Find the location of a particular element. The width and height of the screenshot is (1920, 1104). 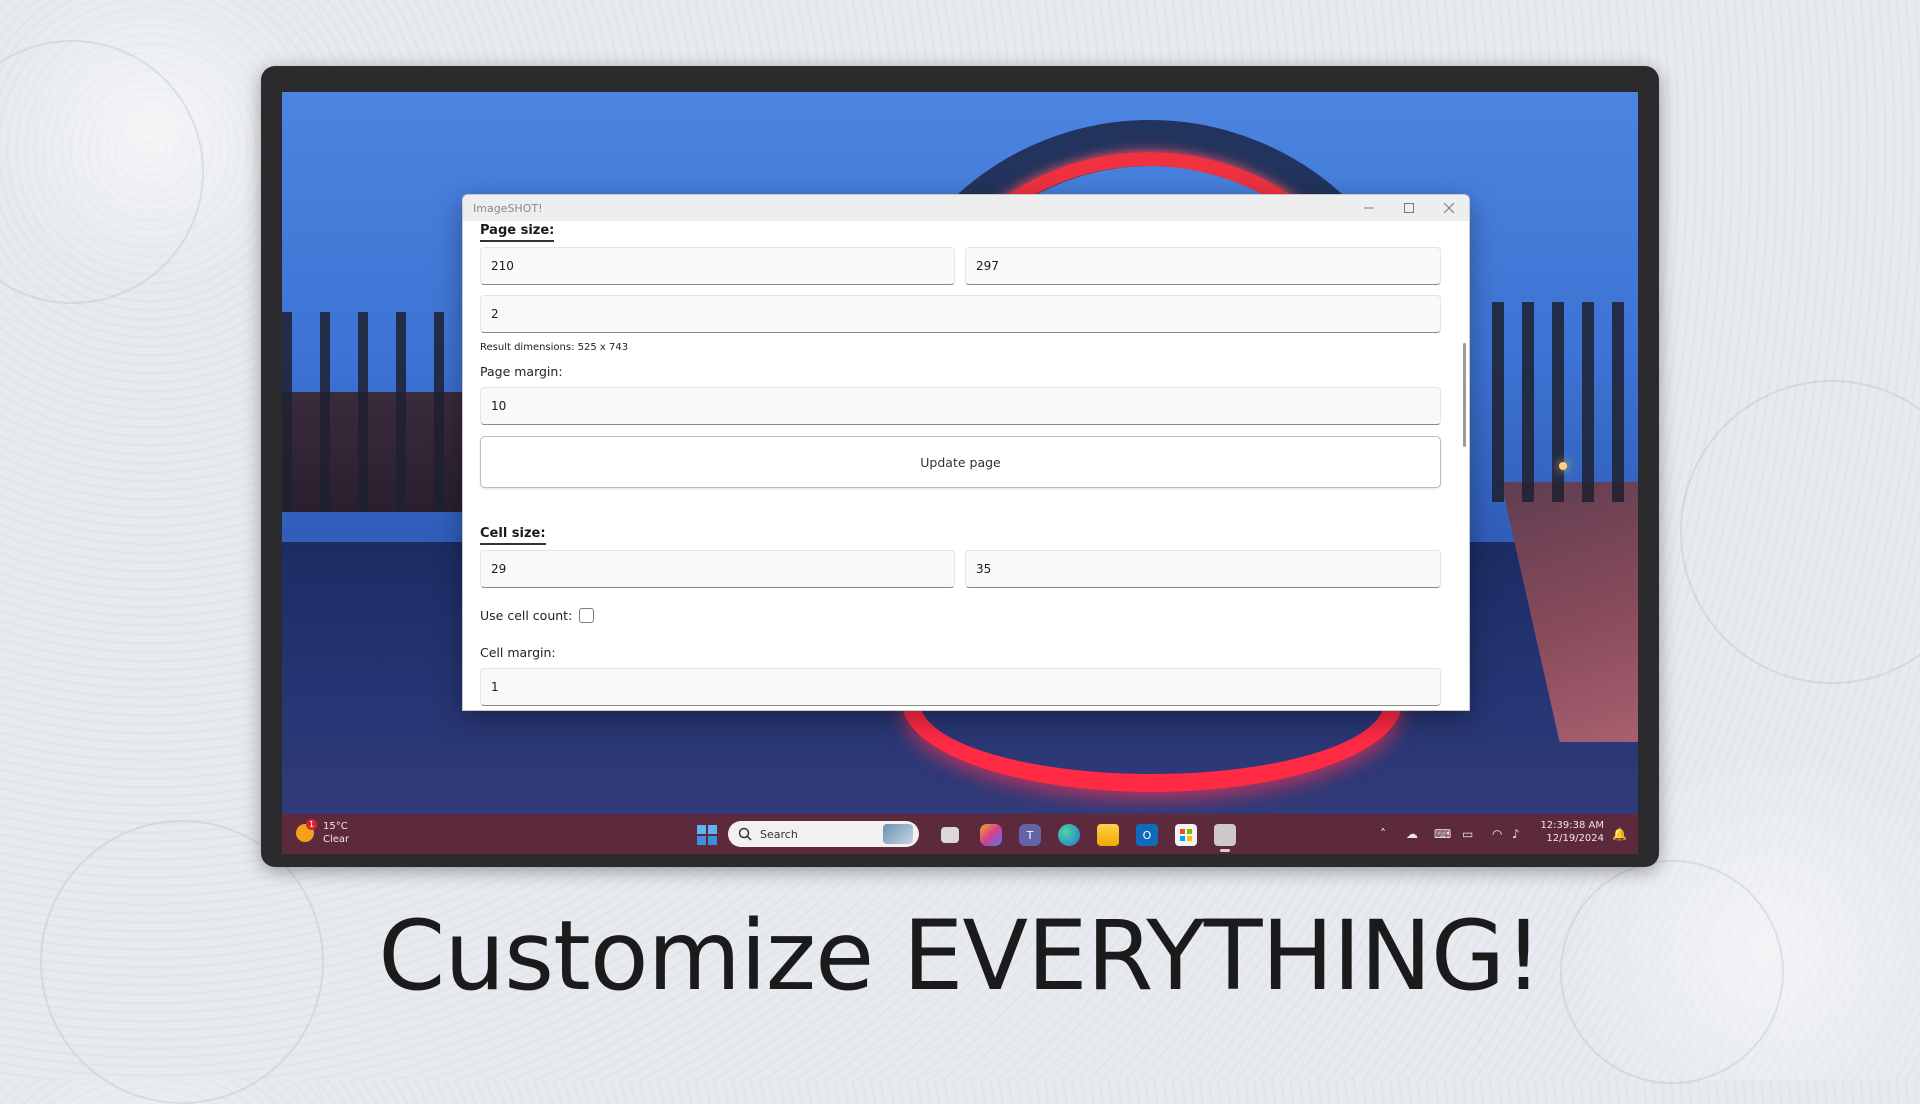

close-icon is located at coordinates (1449, 208).